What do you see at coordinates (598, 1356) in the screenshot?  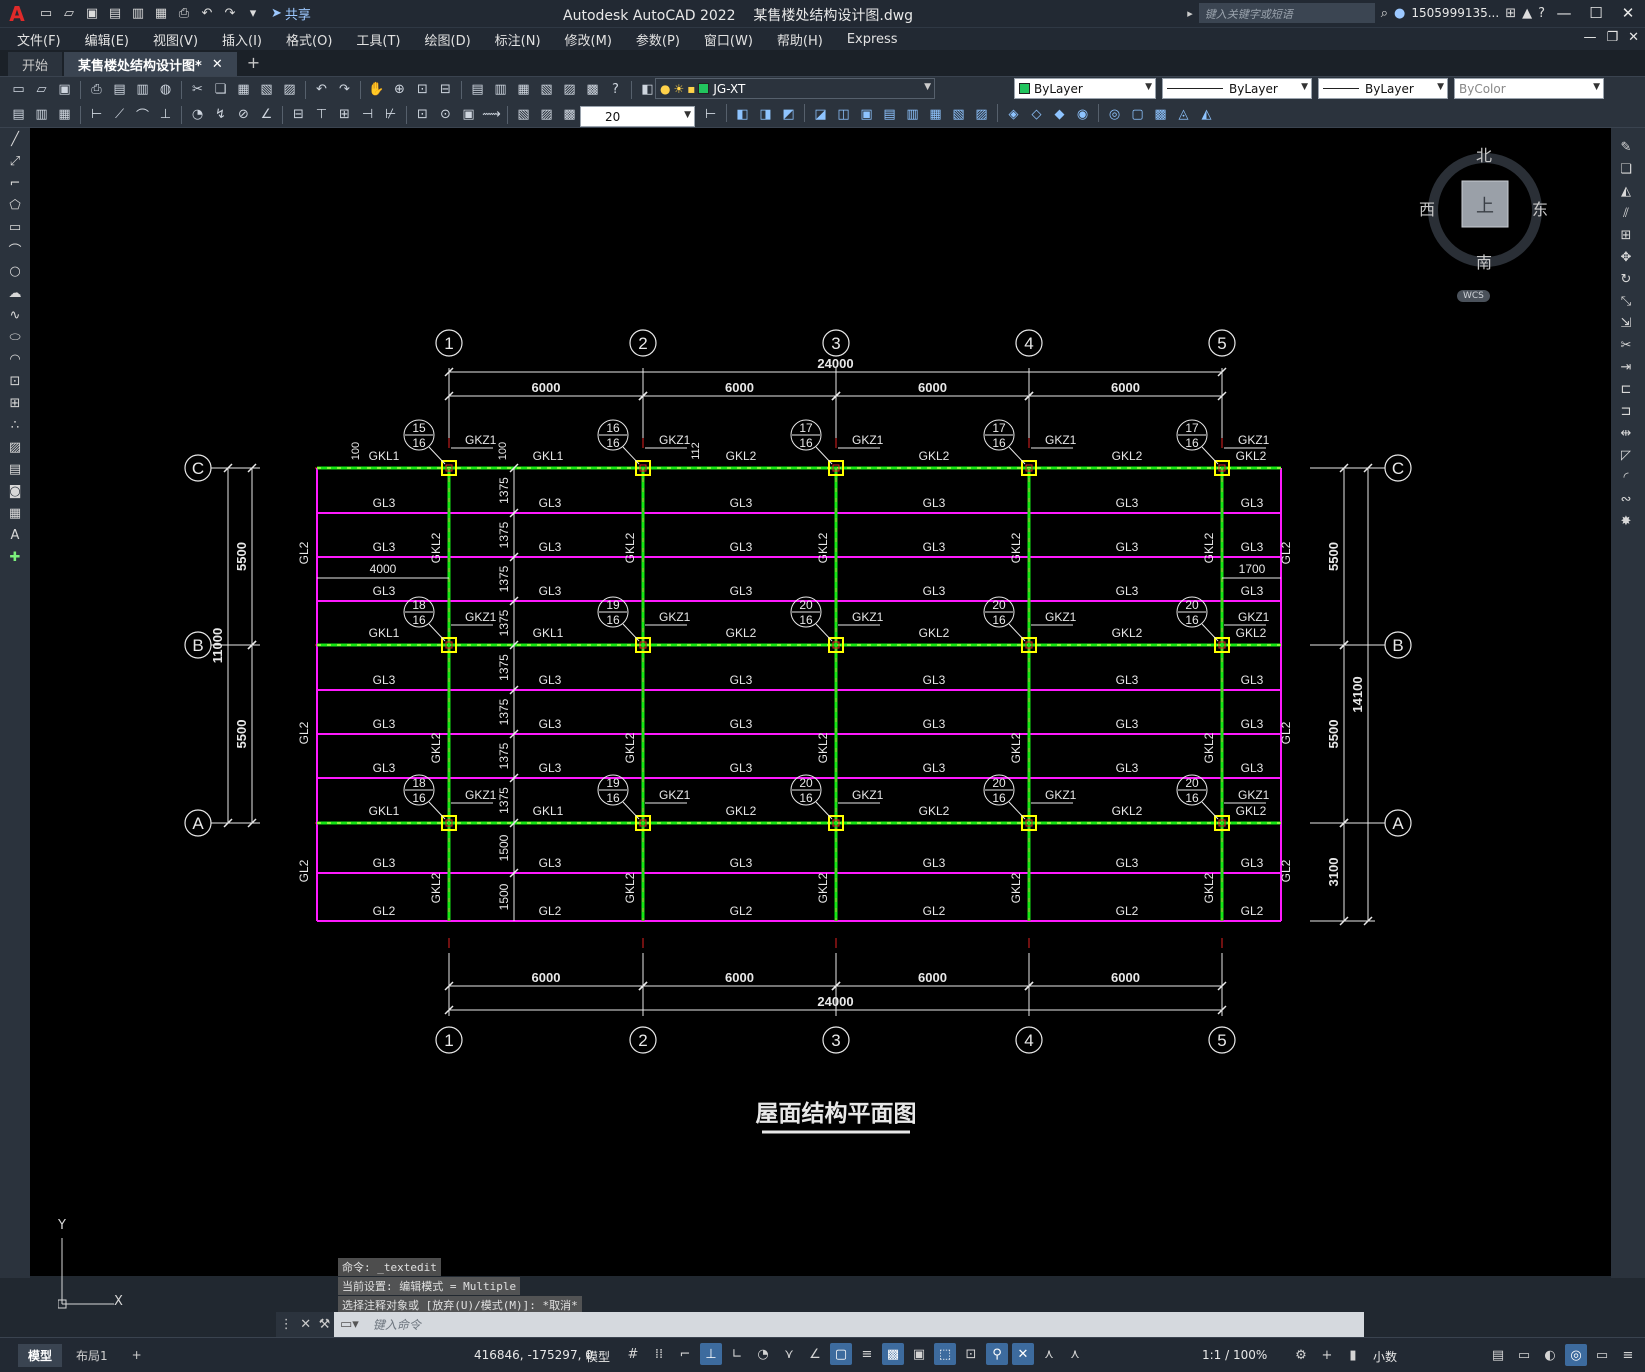 I see `model-space-toggle: 模型` at bounding box center [598, 1356].